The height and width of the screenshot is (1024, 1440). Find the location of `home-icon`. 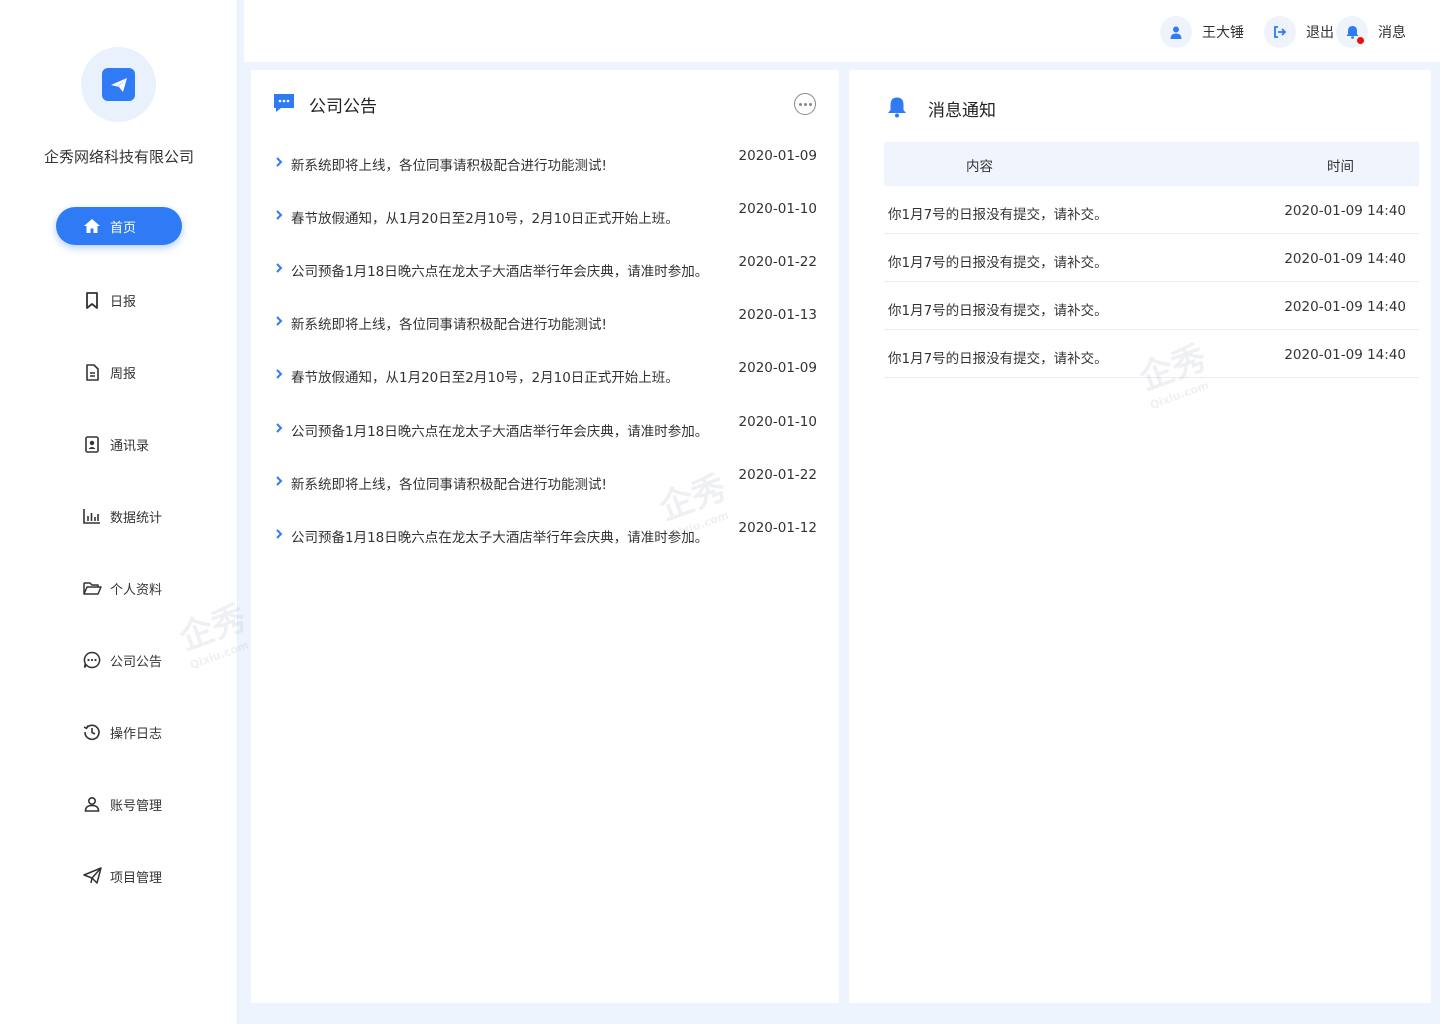

home-icon is located at coordinates (92, 226).